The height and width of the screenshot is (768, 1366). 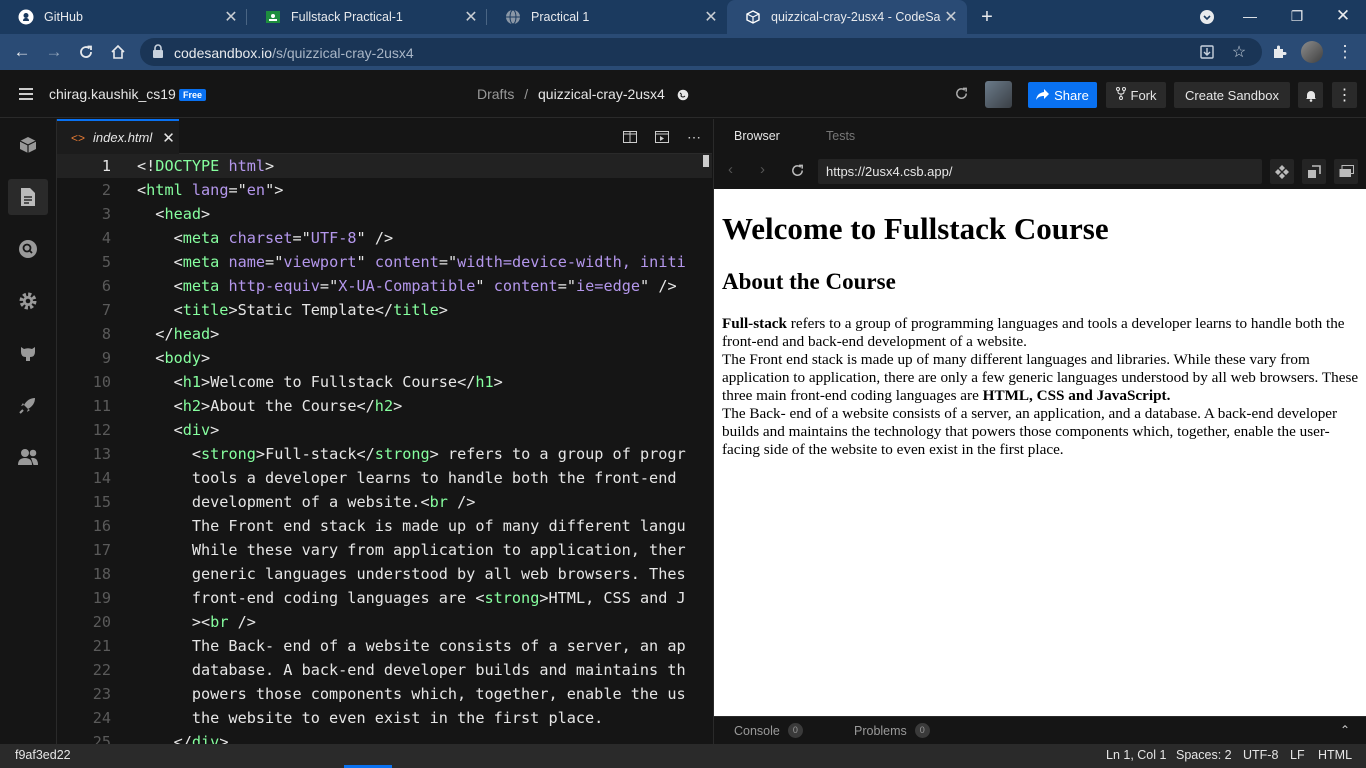 I want to click on line-text: </div>, so click(x=183, y=737).